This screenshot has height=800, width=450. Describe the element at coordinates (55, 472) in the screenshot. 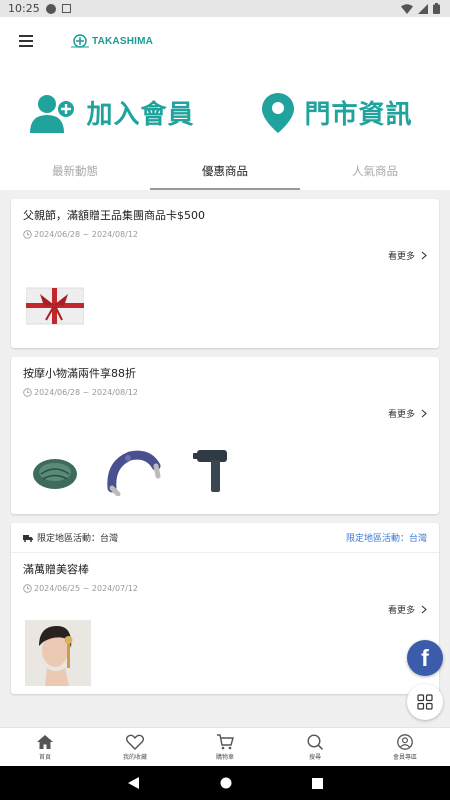

I see `massage-pillow-image` at that location.